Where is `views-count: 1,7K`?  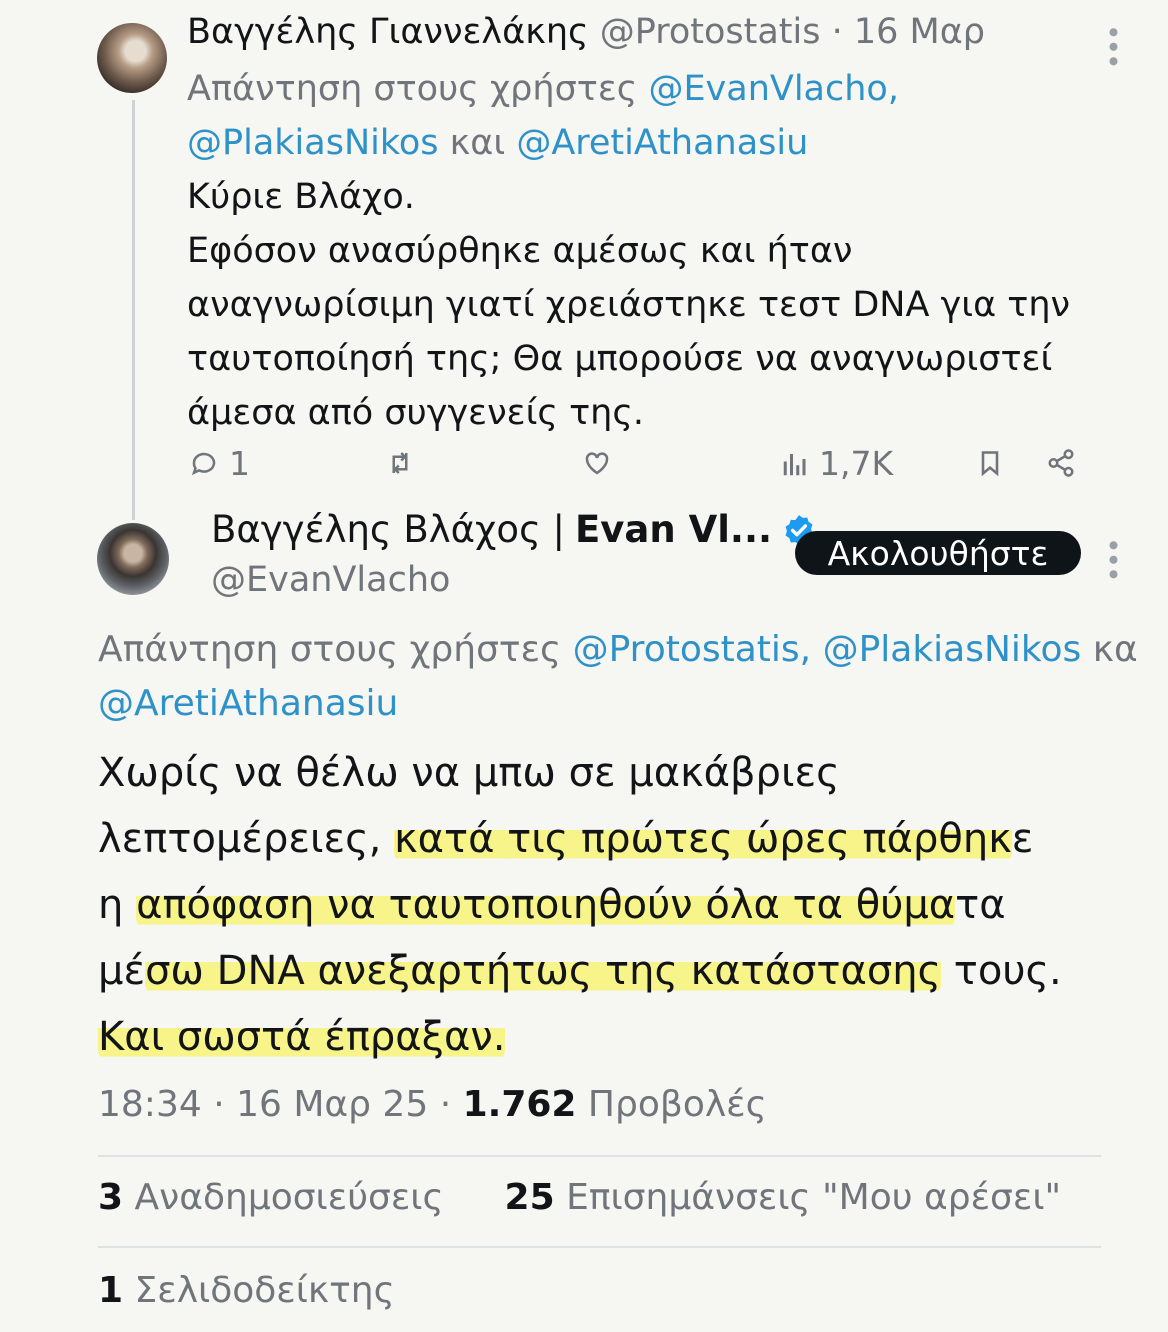 views-count: 1,7K is located at coordinates (856, 463).